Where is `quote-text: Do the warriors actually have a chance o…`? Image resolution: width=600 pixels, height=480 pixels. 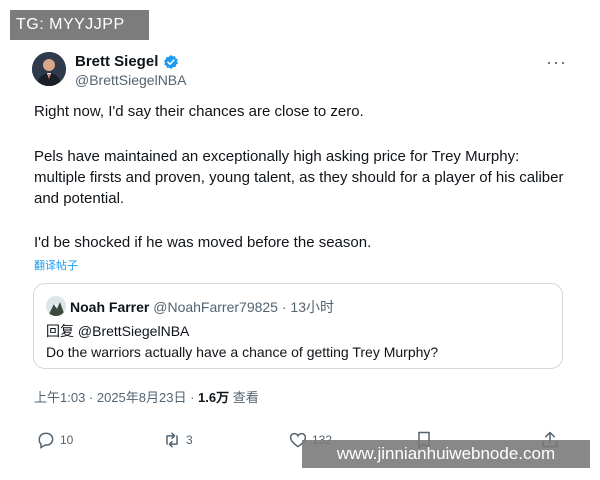 quote-text: Do the warriors actually have a chance o… is located at coordinates (242, 352).